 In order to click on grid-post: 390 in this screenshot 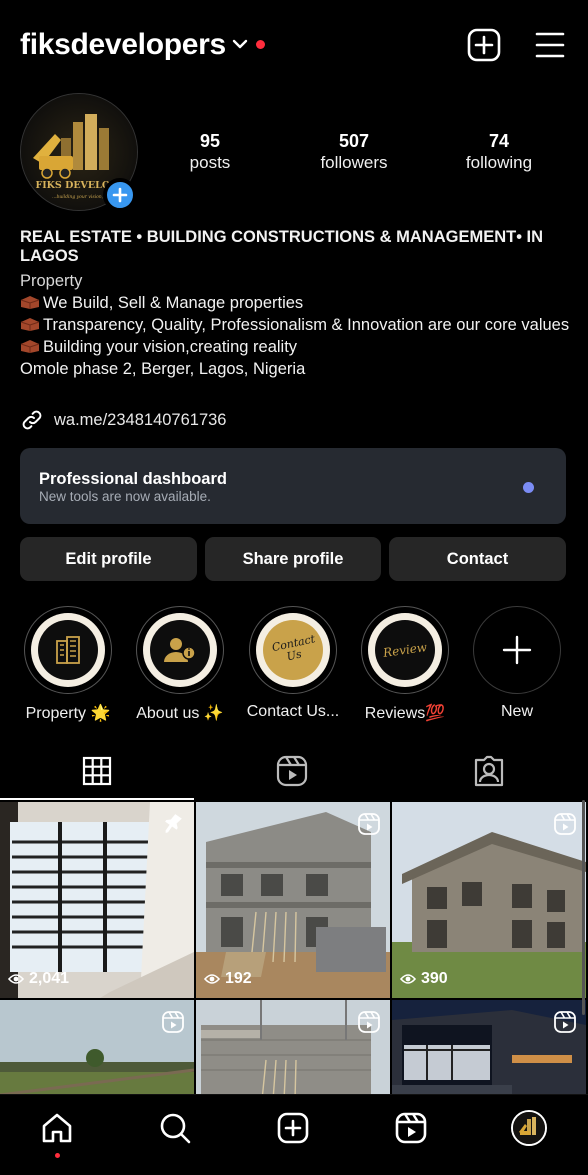, I will do `click(489, 900)`.